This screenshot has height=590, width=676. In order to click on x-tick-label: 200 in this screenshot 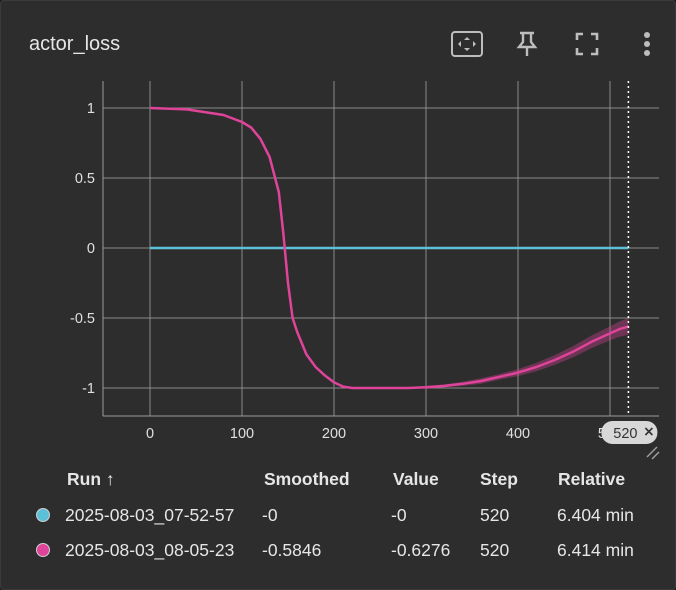, I will do `click(334, 434)`.